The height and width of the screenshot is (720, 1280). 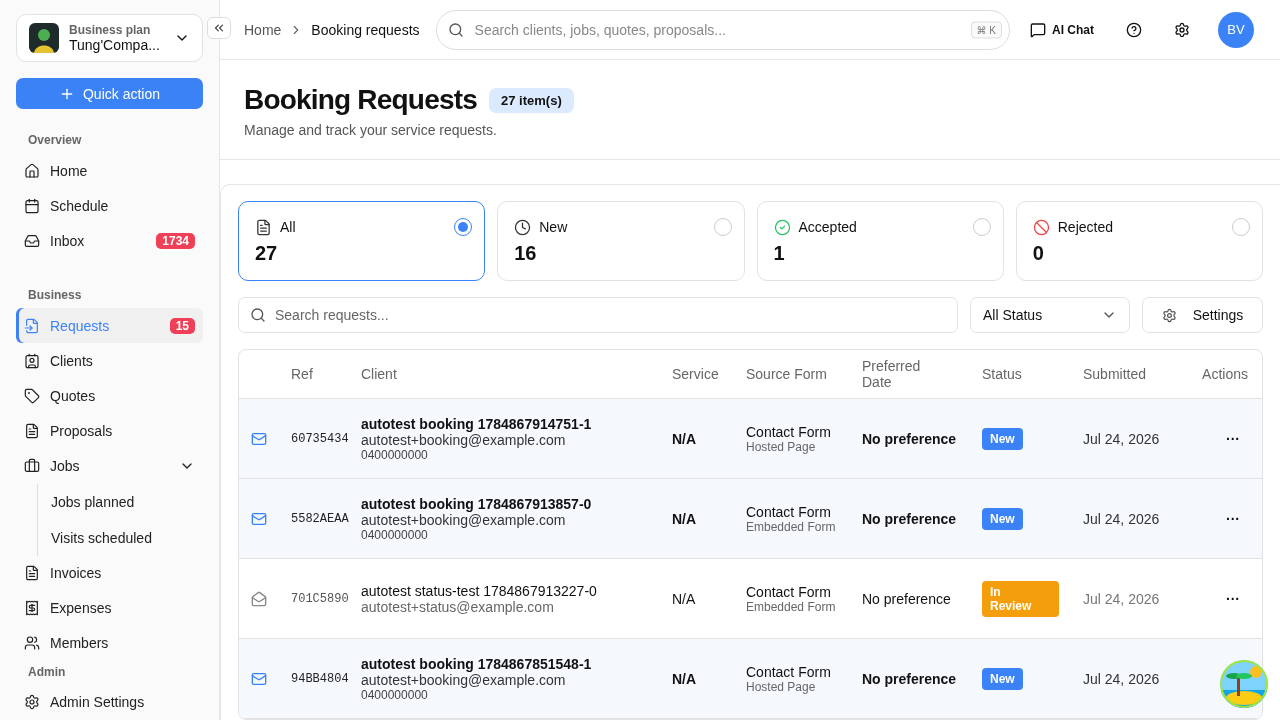 I want to click on sidebar-subitem: Jobs planned, so click(x=120, y=501).